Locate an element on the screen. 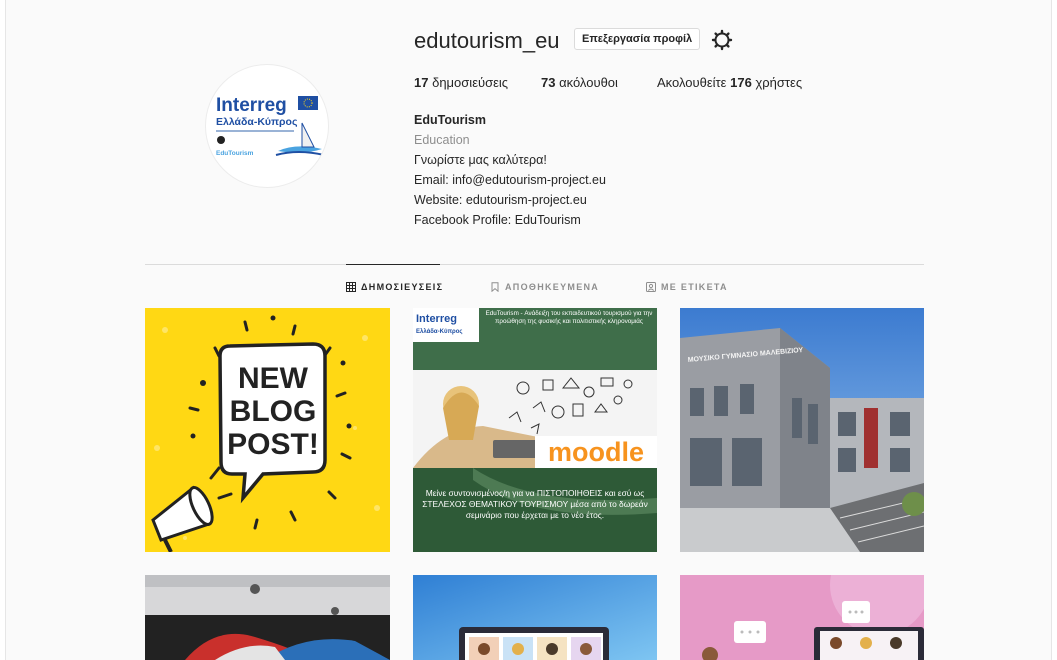 This screenshot has height=660, width=1057. tab-tagged: ΜΕ ΕΤΙΚΕΤΑ is located at coordinates (687, 287).